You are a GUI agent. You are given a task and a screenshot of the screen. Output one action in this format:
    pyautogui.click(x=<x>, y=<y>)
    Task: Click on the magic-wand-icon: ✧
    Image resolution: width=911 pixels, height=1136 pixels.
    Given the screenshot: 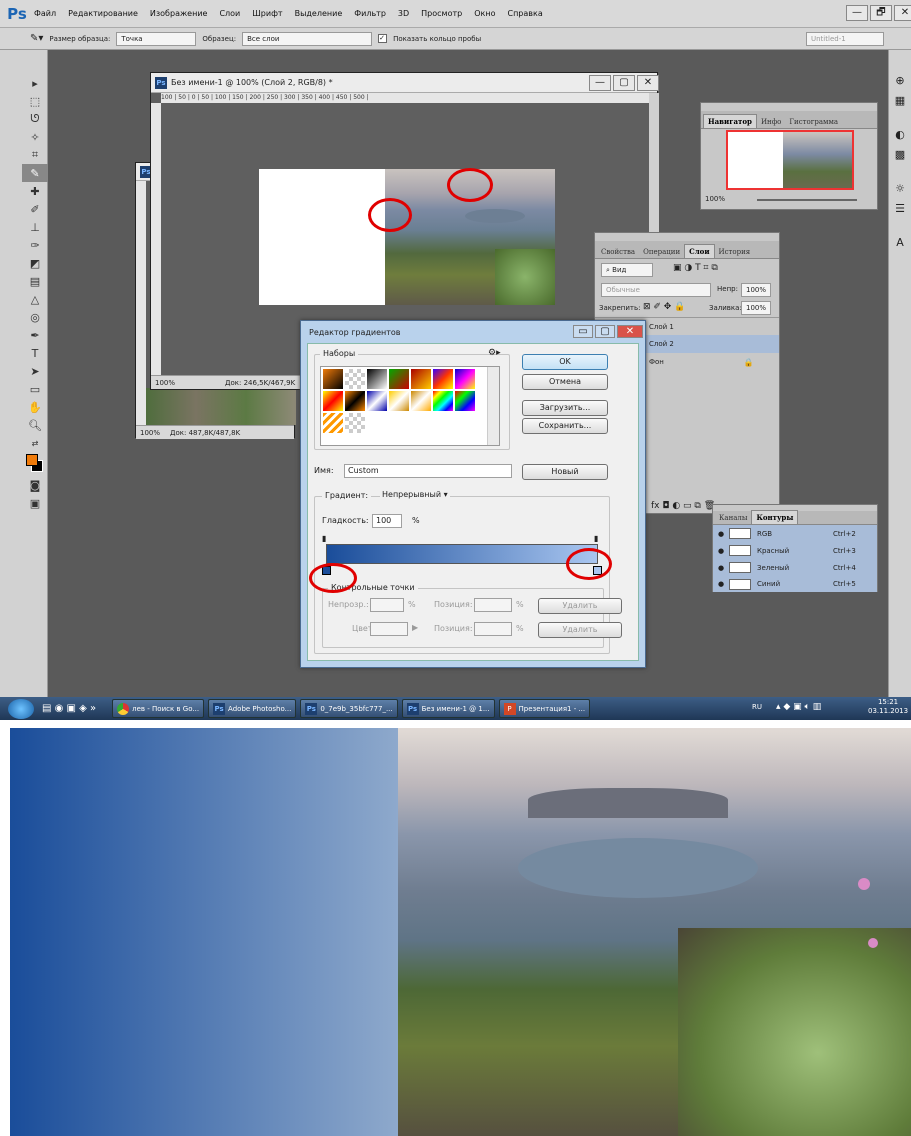 What is the action you would take?
    pyautogui.click(x=35, y=137)
    